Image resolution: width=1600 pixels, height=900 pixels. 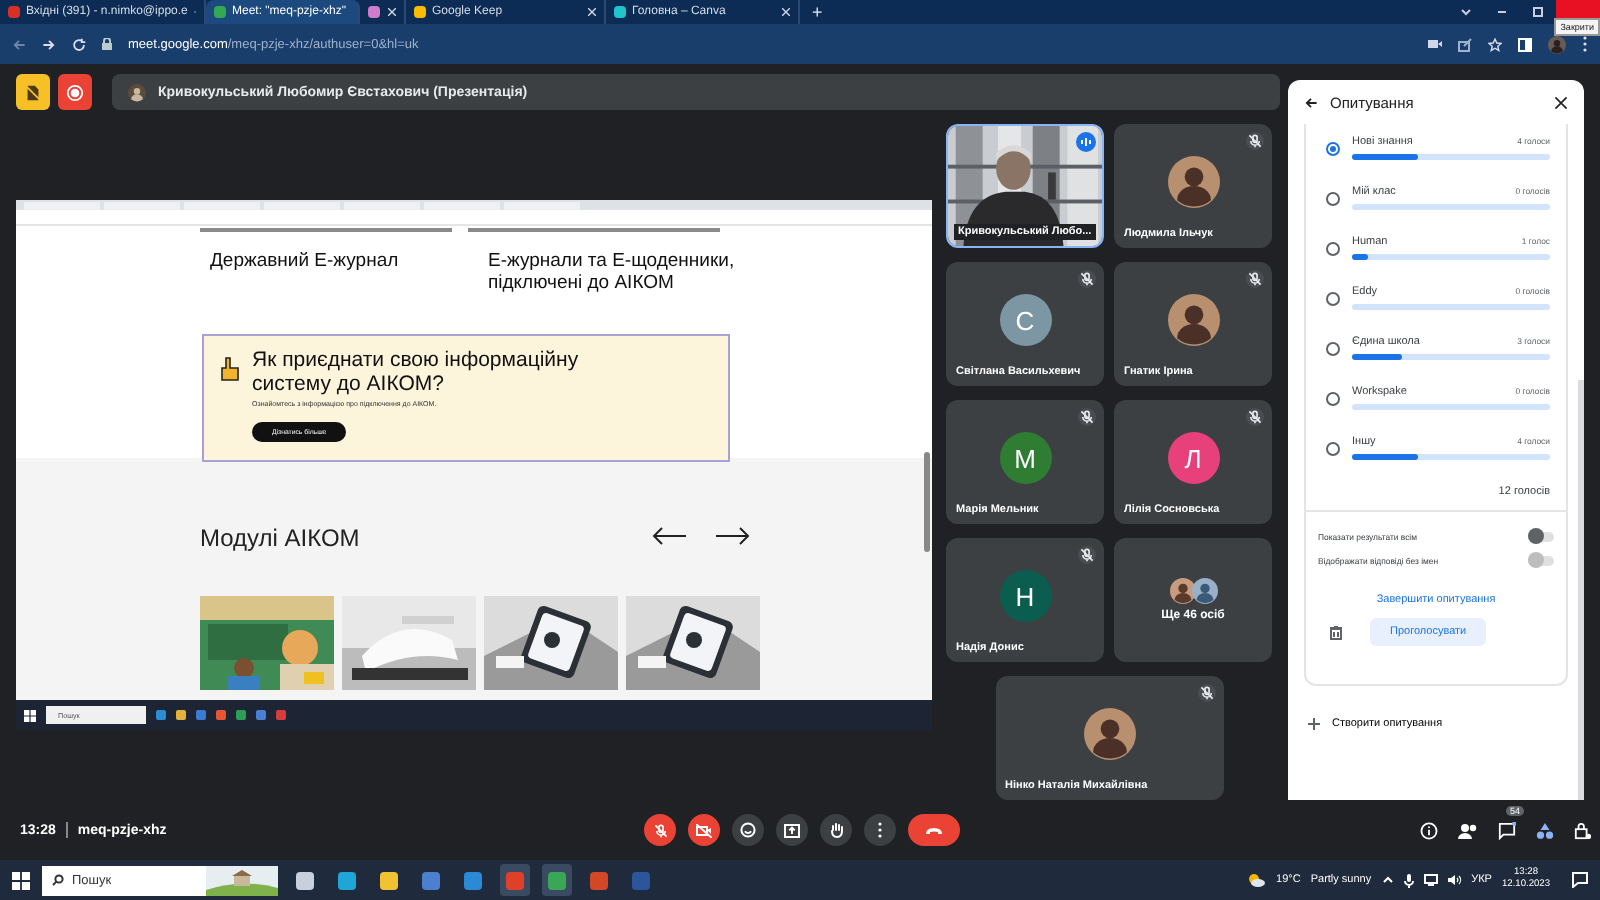 I want to click on volume-icon, so click(x=1454, y=880).